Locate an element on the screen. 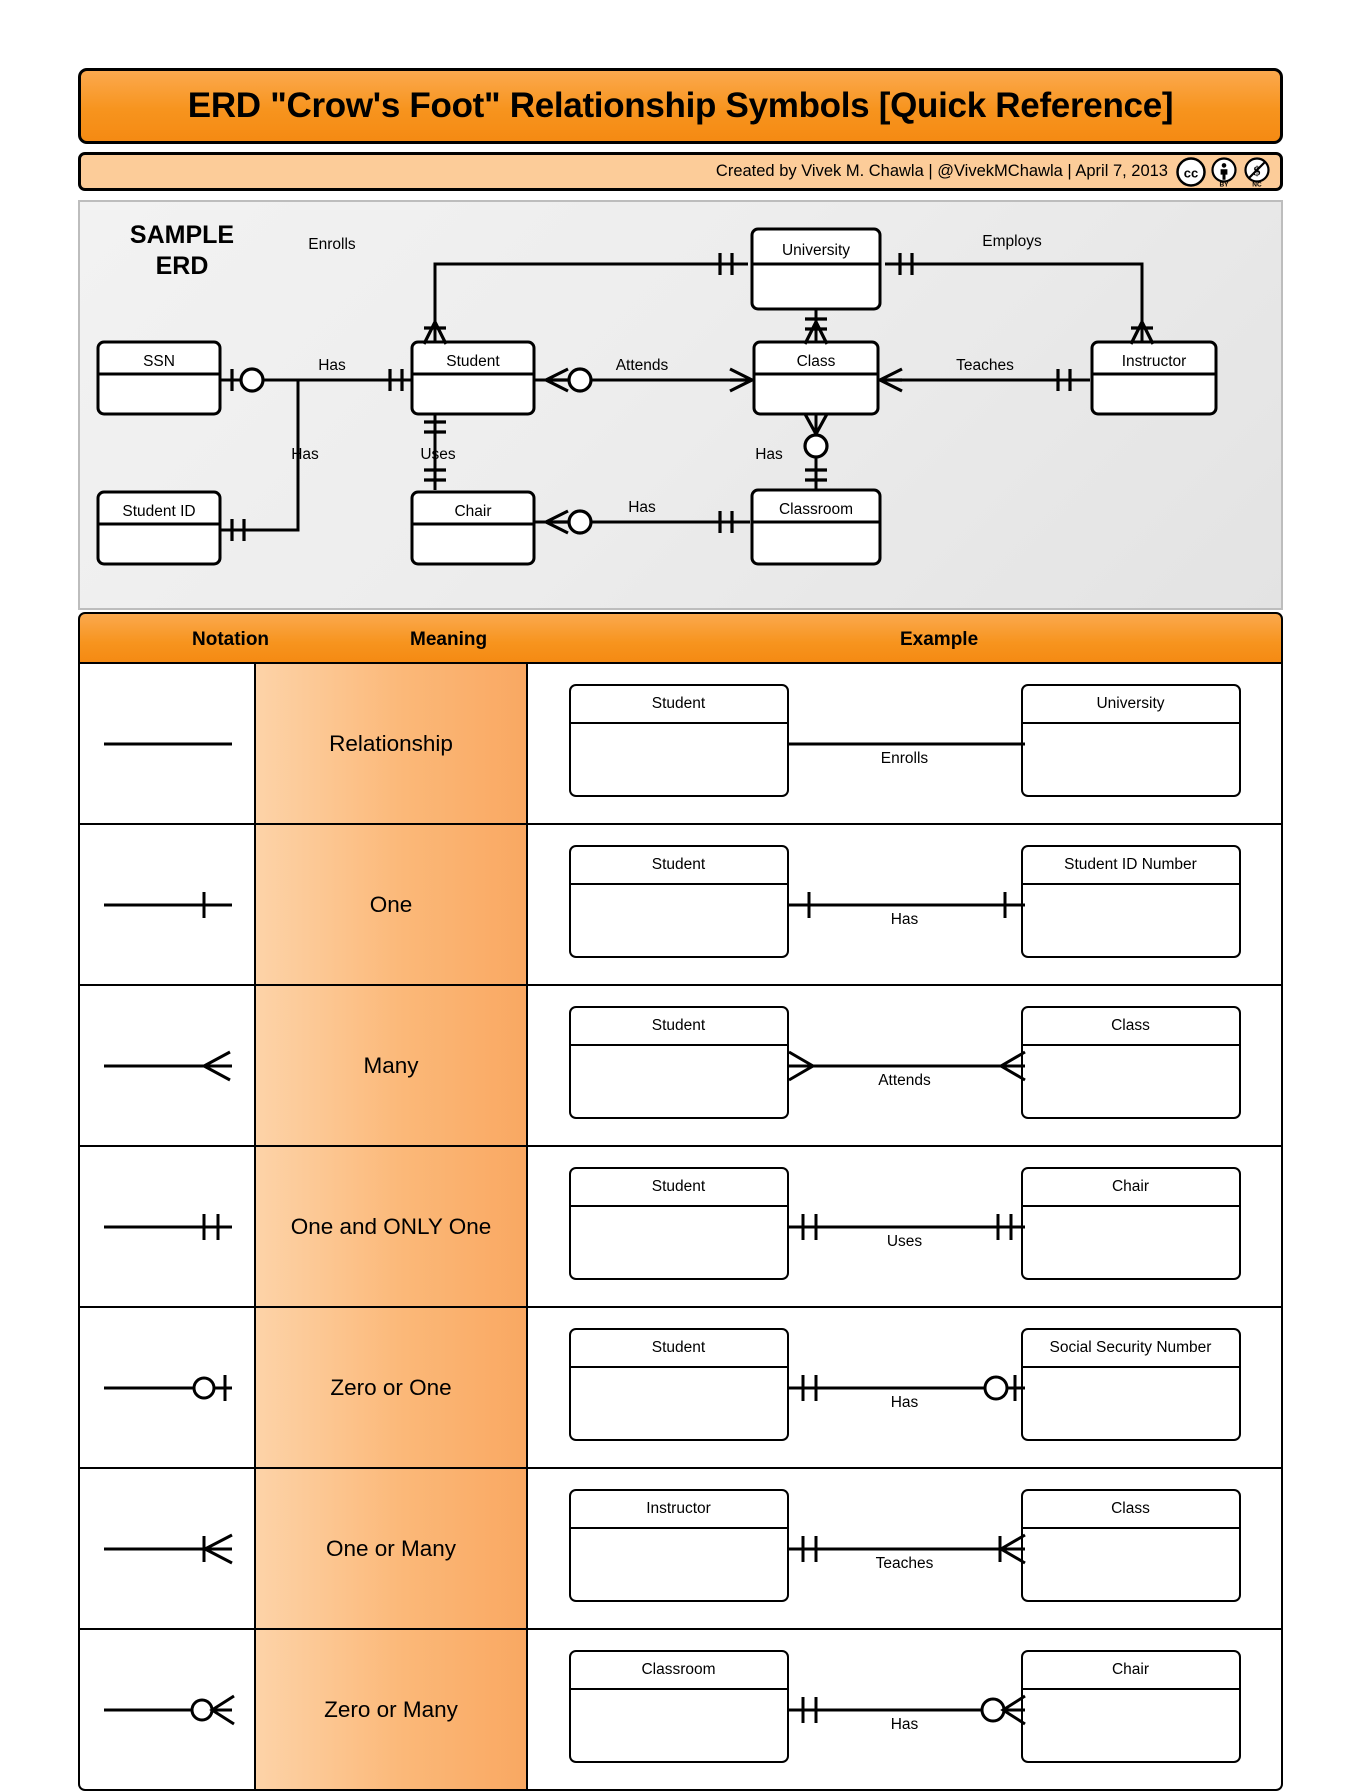  rel-label-employs: Employs is located at coordinates (1012, 241).